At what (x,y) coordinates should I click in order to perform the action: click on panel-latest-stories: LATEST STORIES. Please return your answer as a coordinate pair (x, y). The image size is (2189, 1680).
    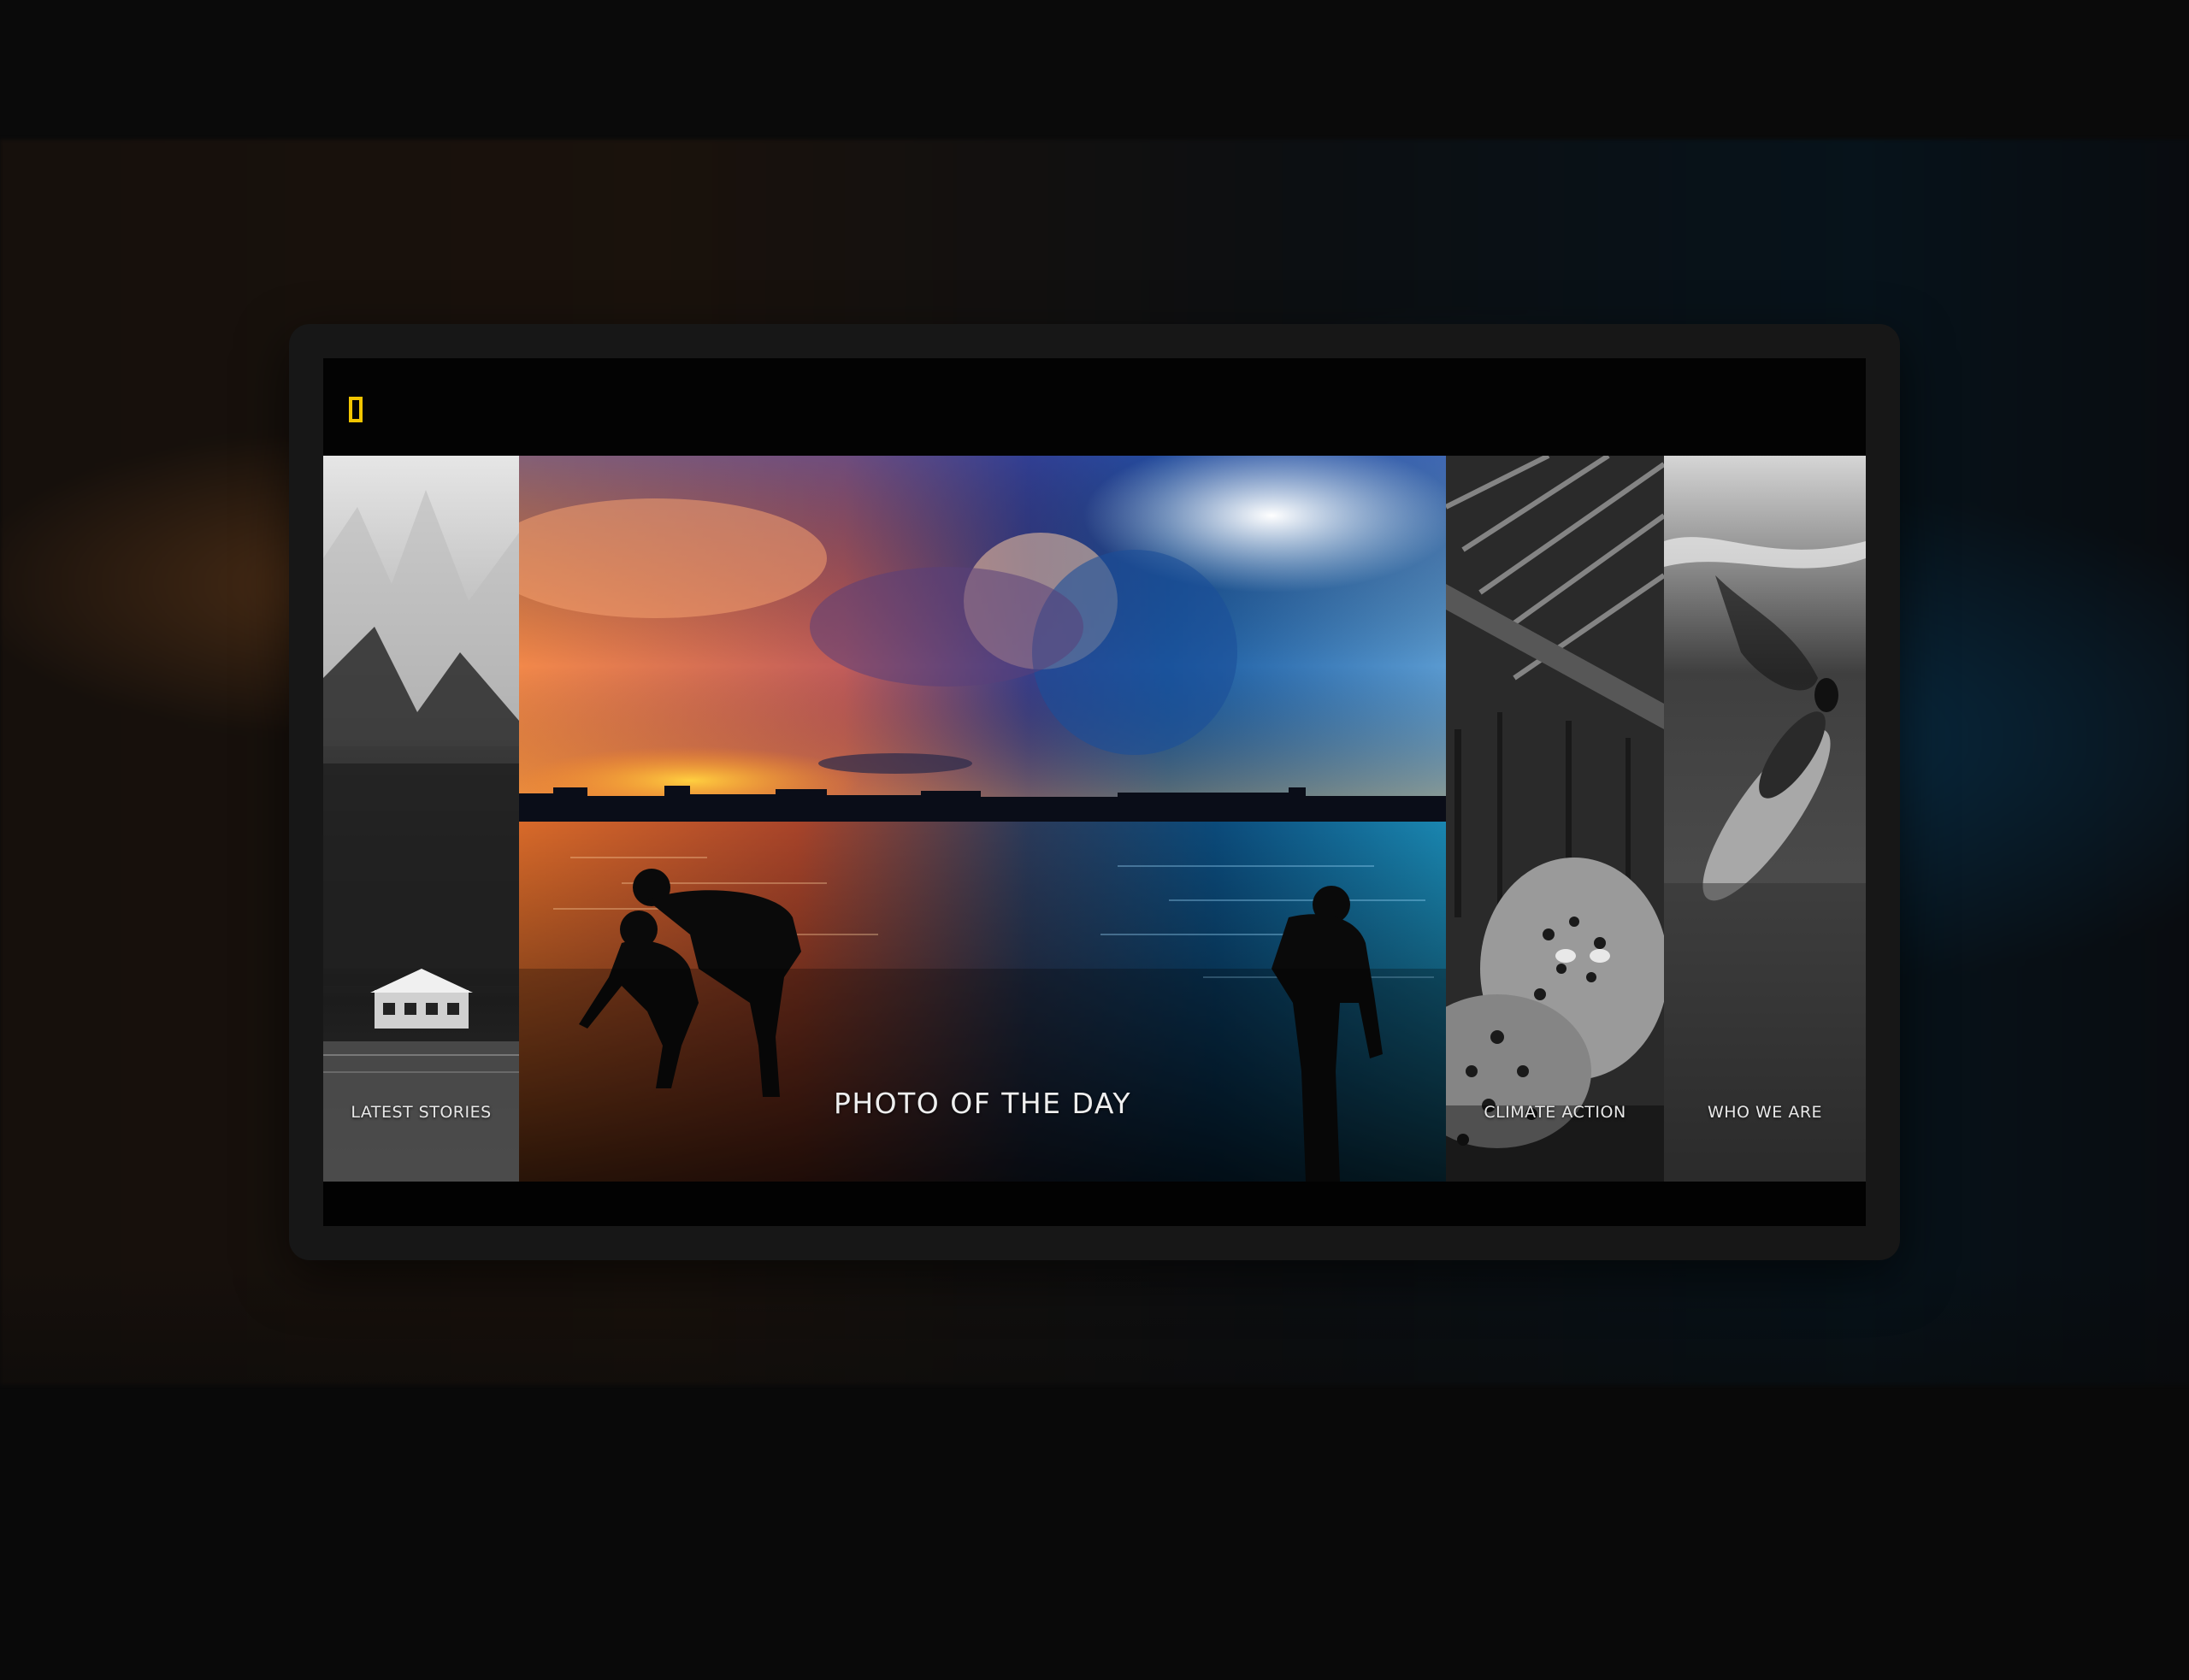
    Looking at the image, I should click on (421, 819).